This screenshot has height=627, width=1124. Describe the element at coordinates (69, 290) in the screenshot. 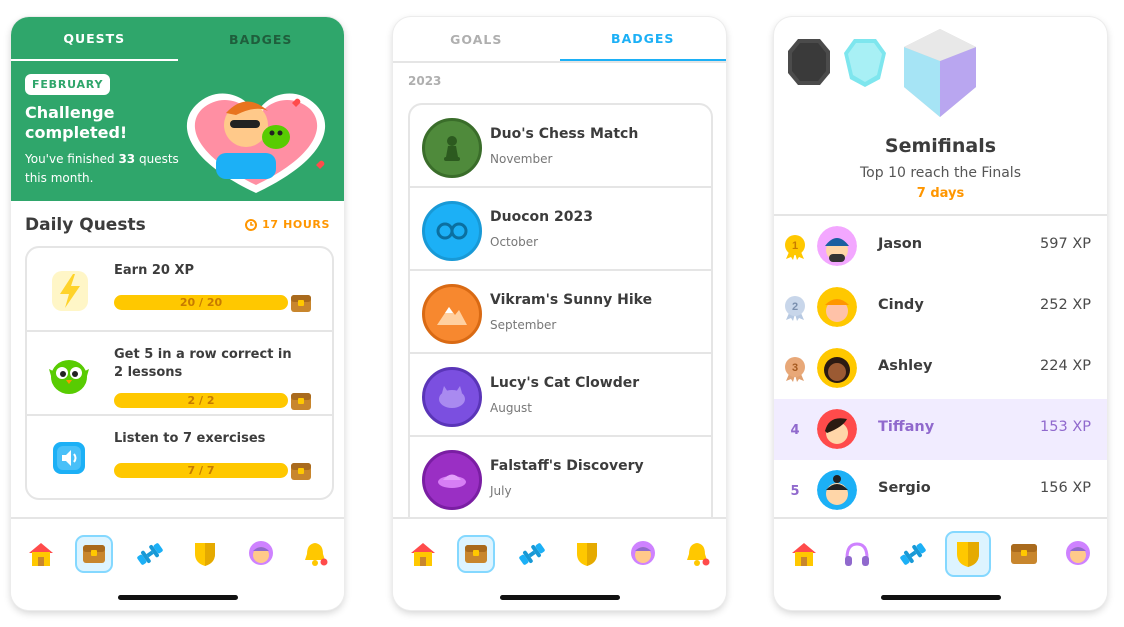

I see `lightning-icon` at that location.